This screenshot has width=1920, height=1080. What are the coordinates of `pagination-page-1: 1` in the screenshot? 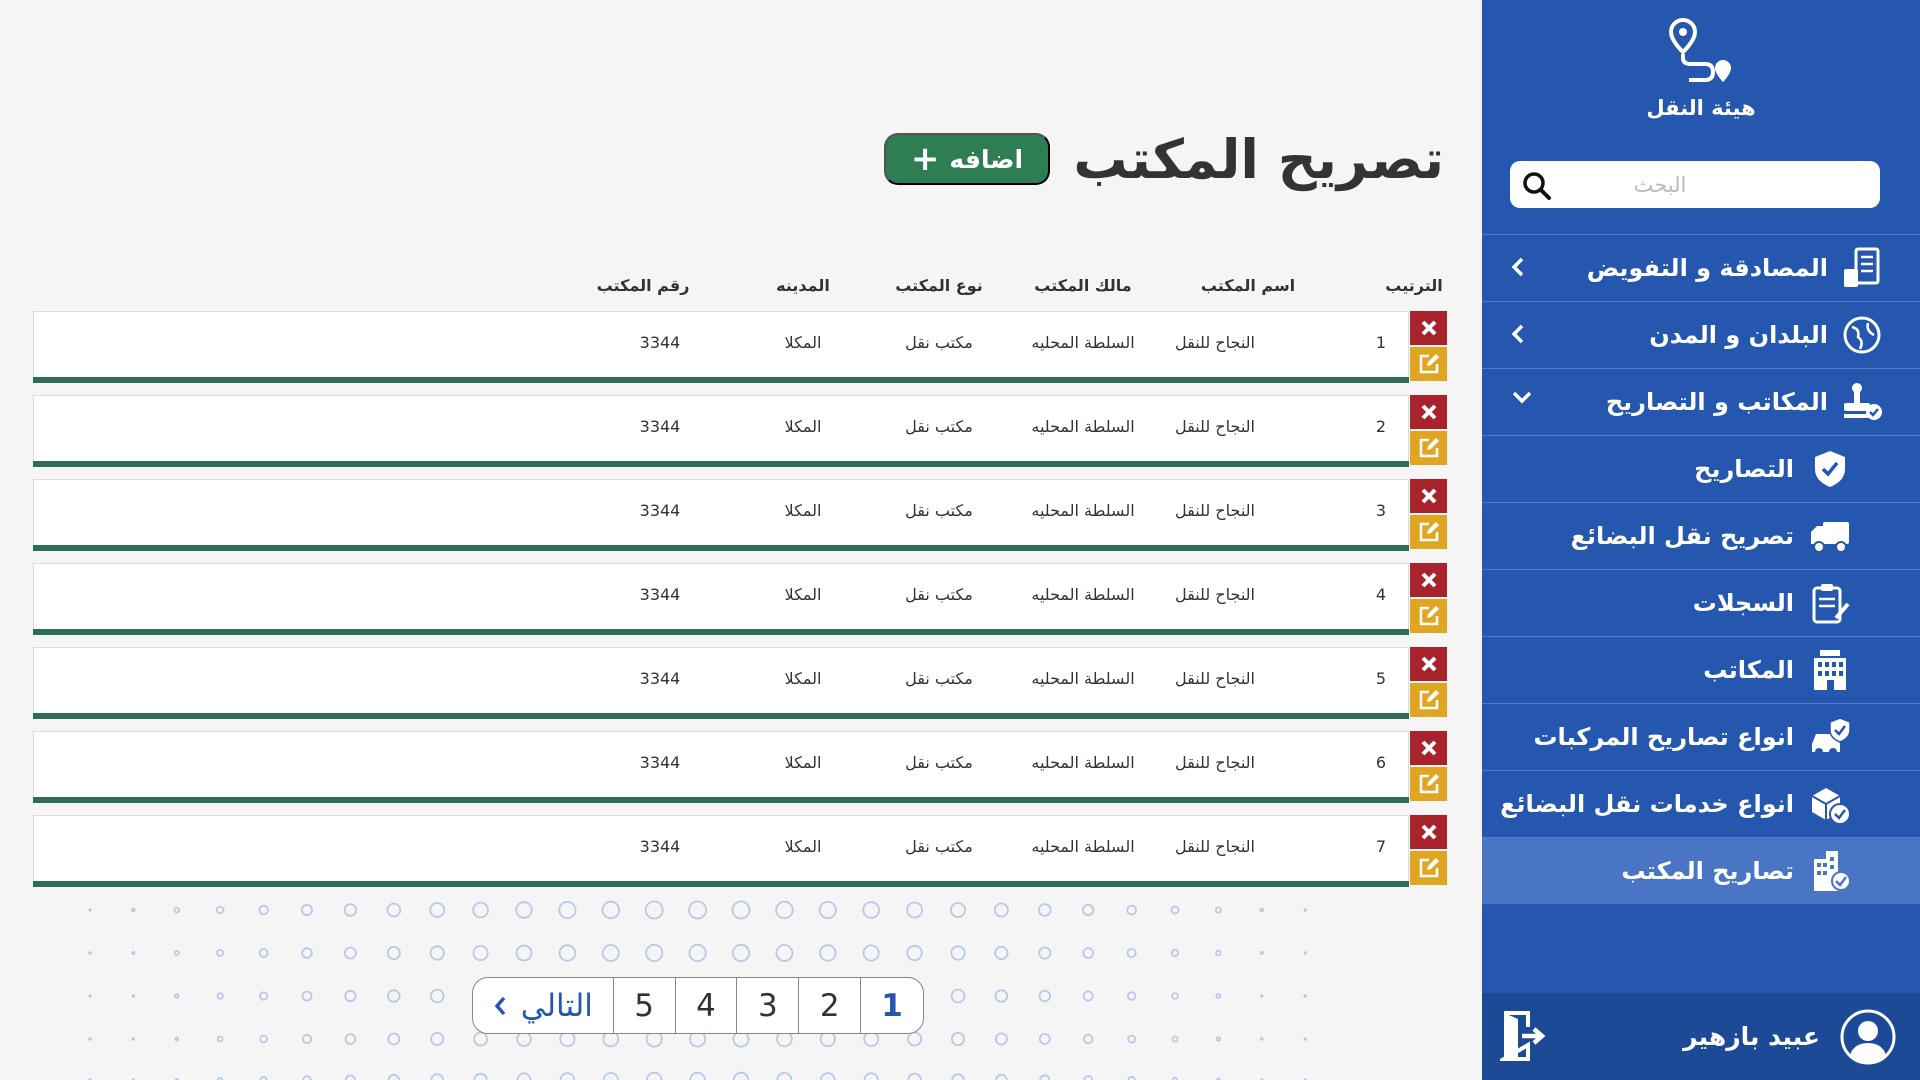 It's located at (892, 1005).